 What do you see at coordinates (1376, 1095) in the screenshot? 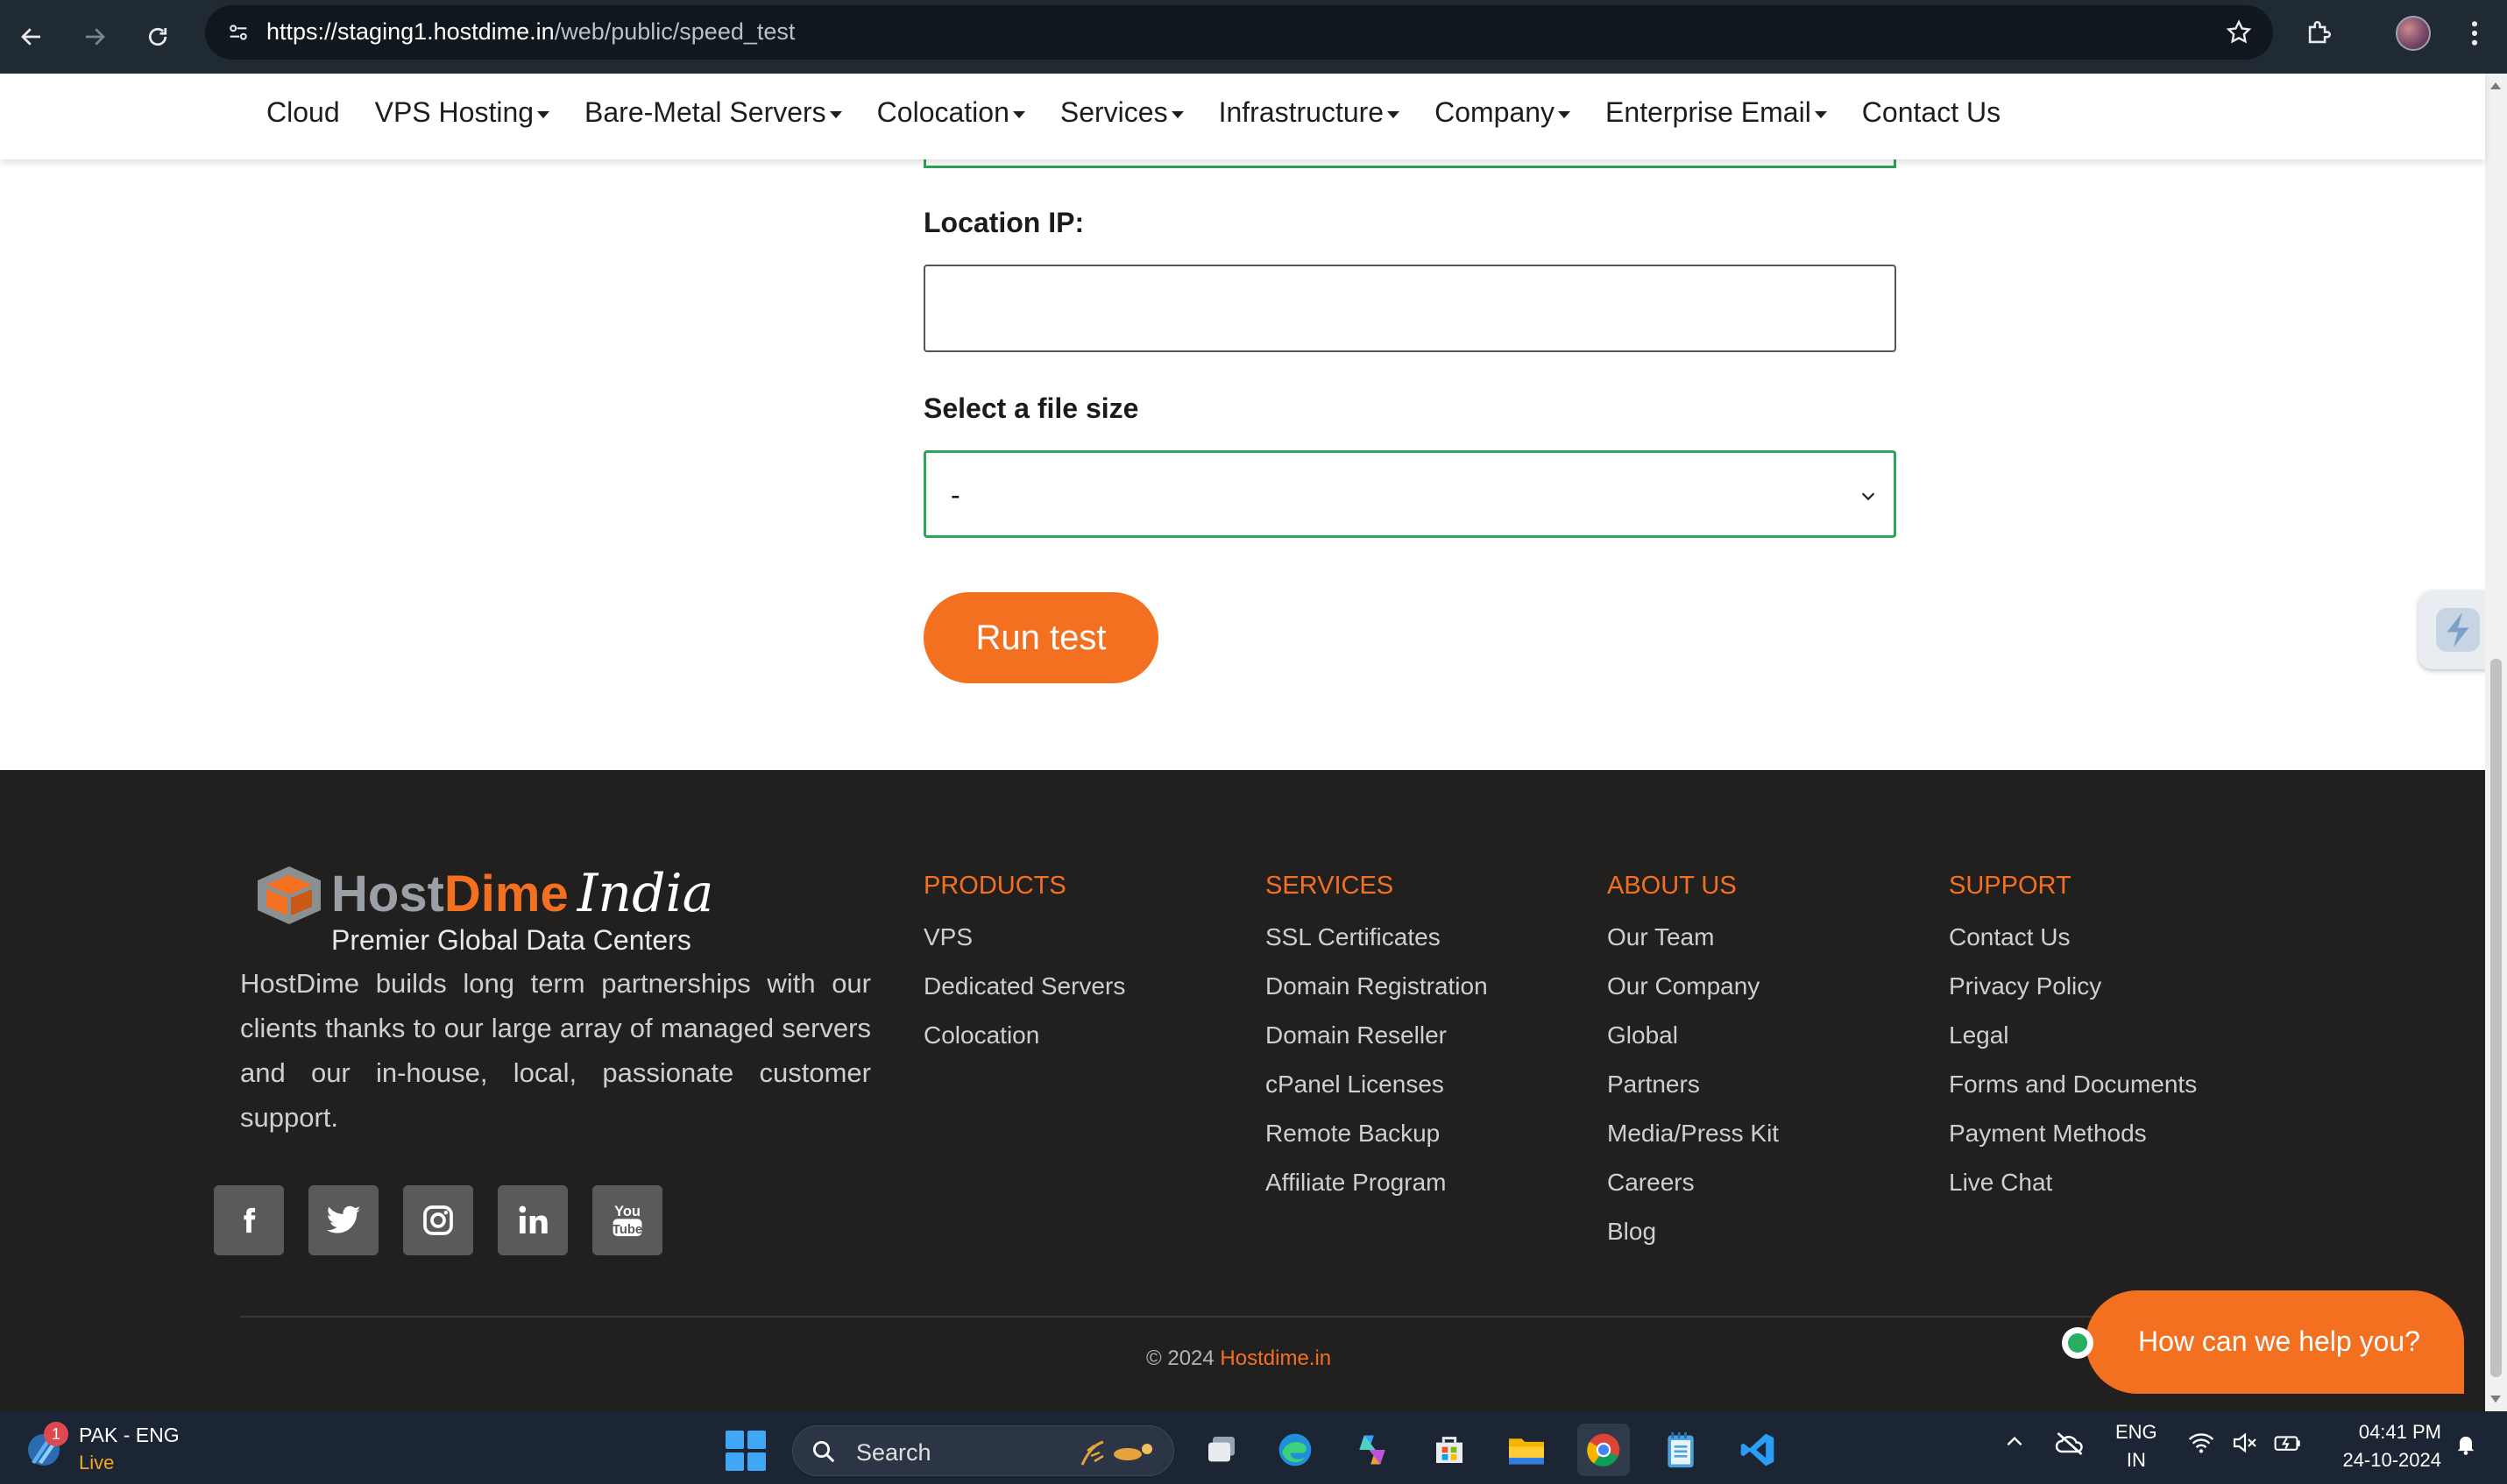
I see `footer-link: cPanel Licenses` at bounding box center [1376, 1095].